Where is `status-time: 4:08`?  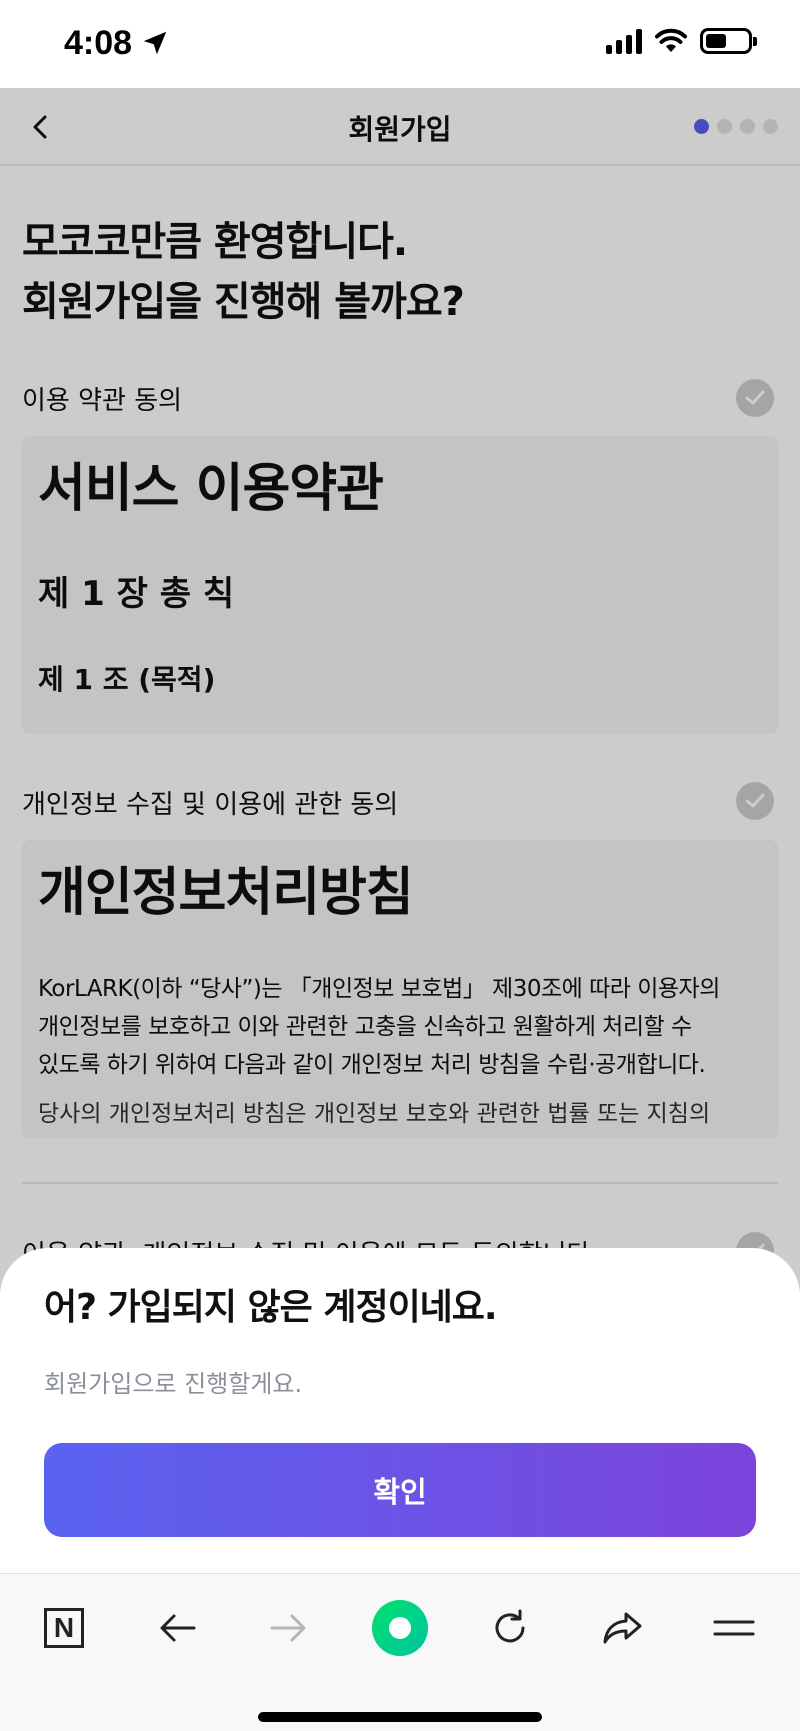 status-time: 4:08 is located at coordinates (98, 43).